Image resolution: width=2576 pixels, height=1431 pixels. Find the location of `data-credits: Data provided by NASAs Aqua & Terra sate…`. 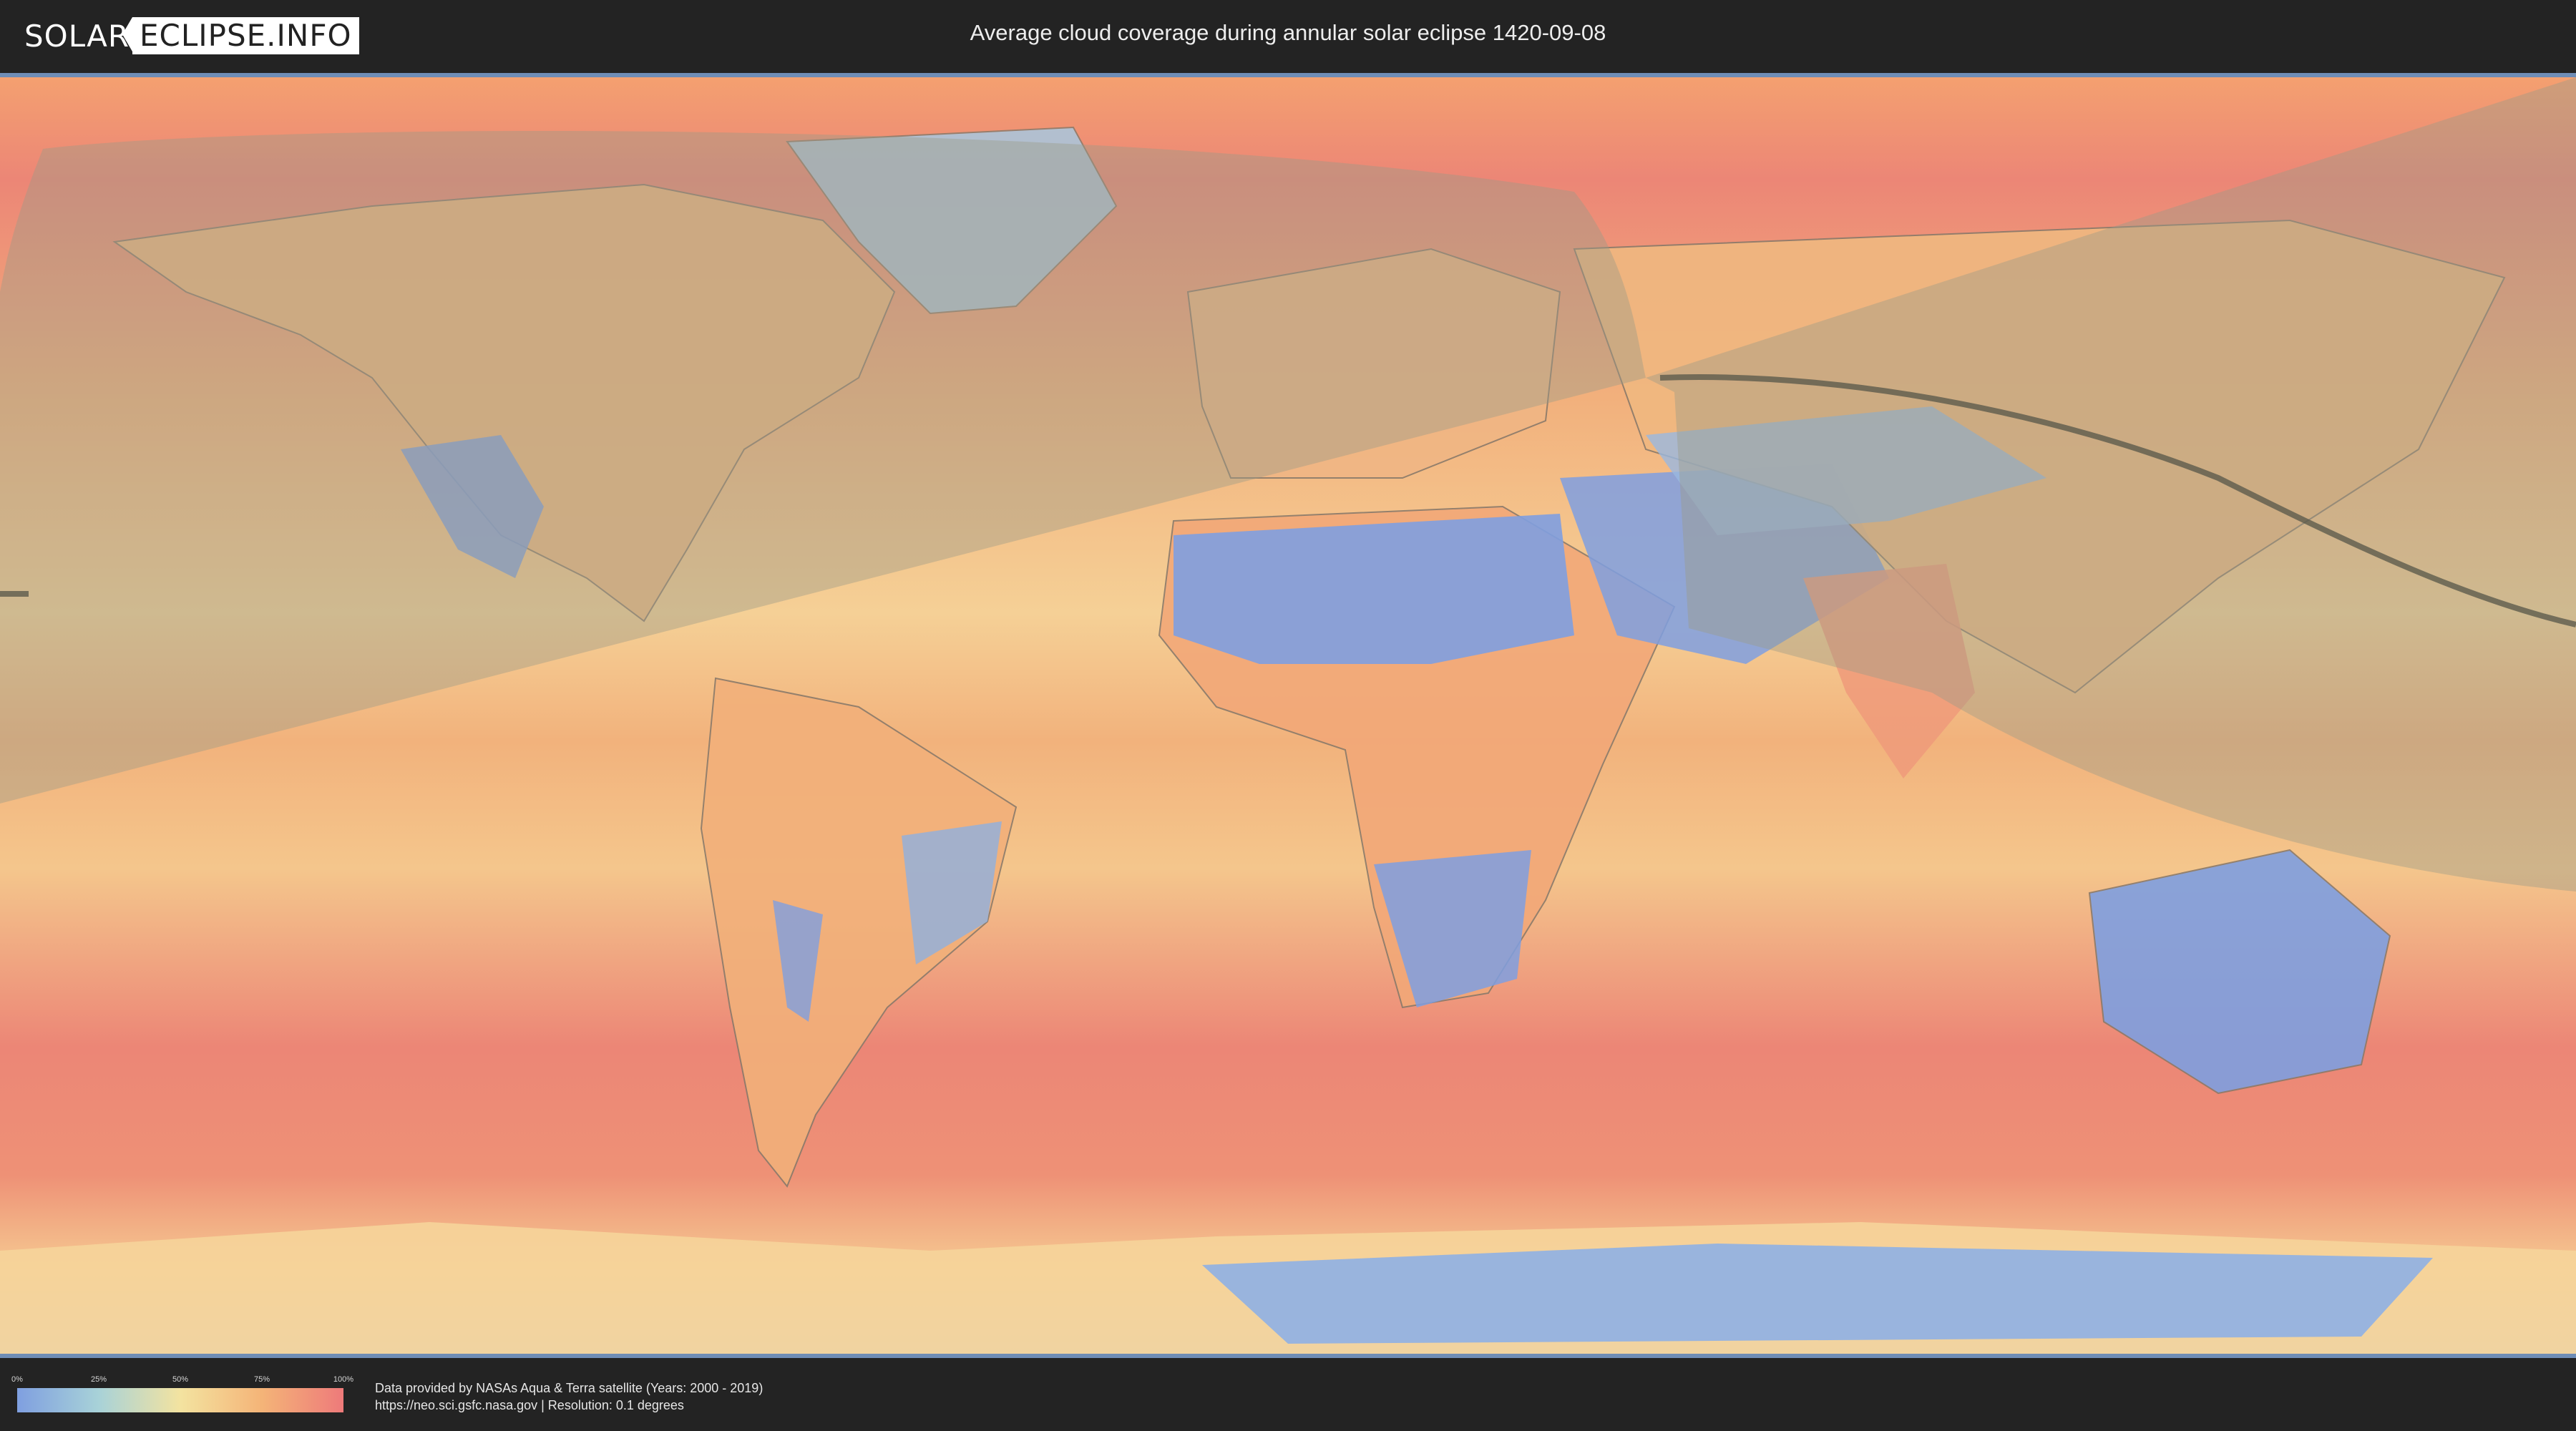

data-credits: Data provided by NASAs Aqua & Terra sate… is located at coordinates (569, 1396).